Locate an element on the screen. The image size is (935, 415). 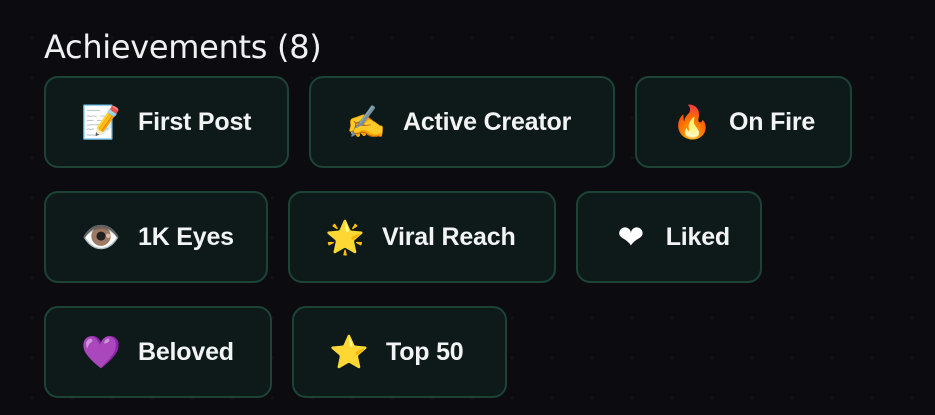
badge-first-post: 📝 First Post is located at coordinates (166, 122).